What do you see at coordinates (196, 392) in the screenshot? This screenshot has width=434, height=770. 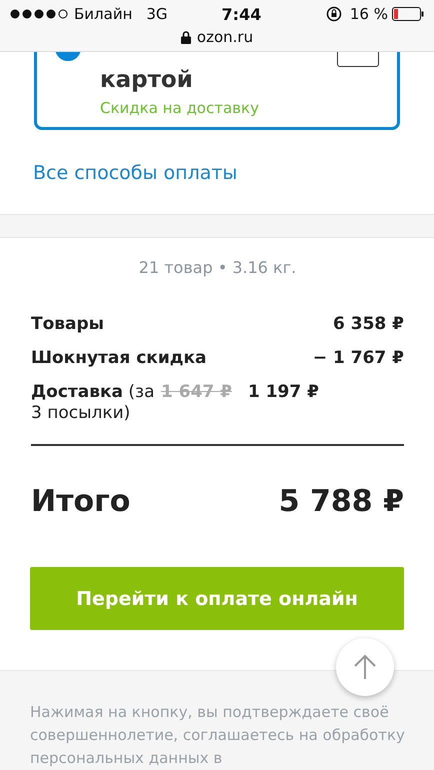 I see `old-price: 1 647 ₽` at bounding box center [196, 392].